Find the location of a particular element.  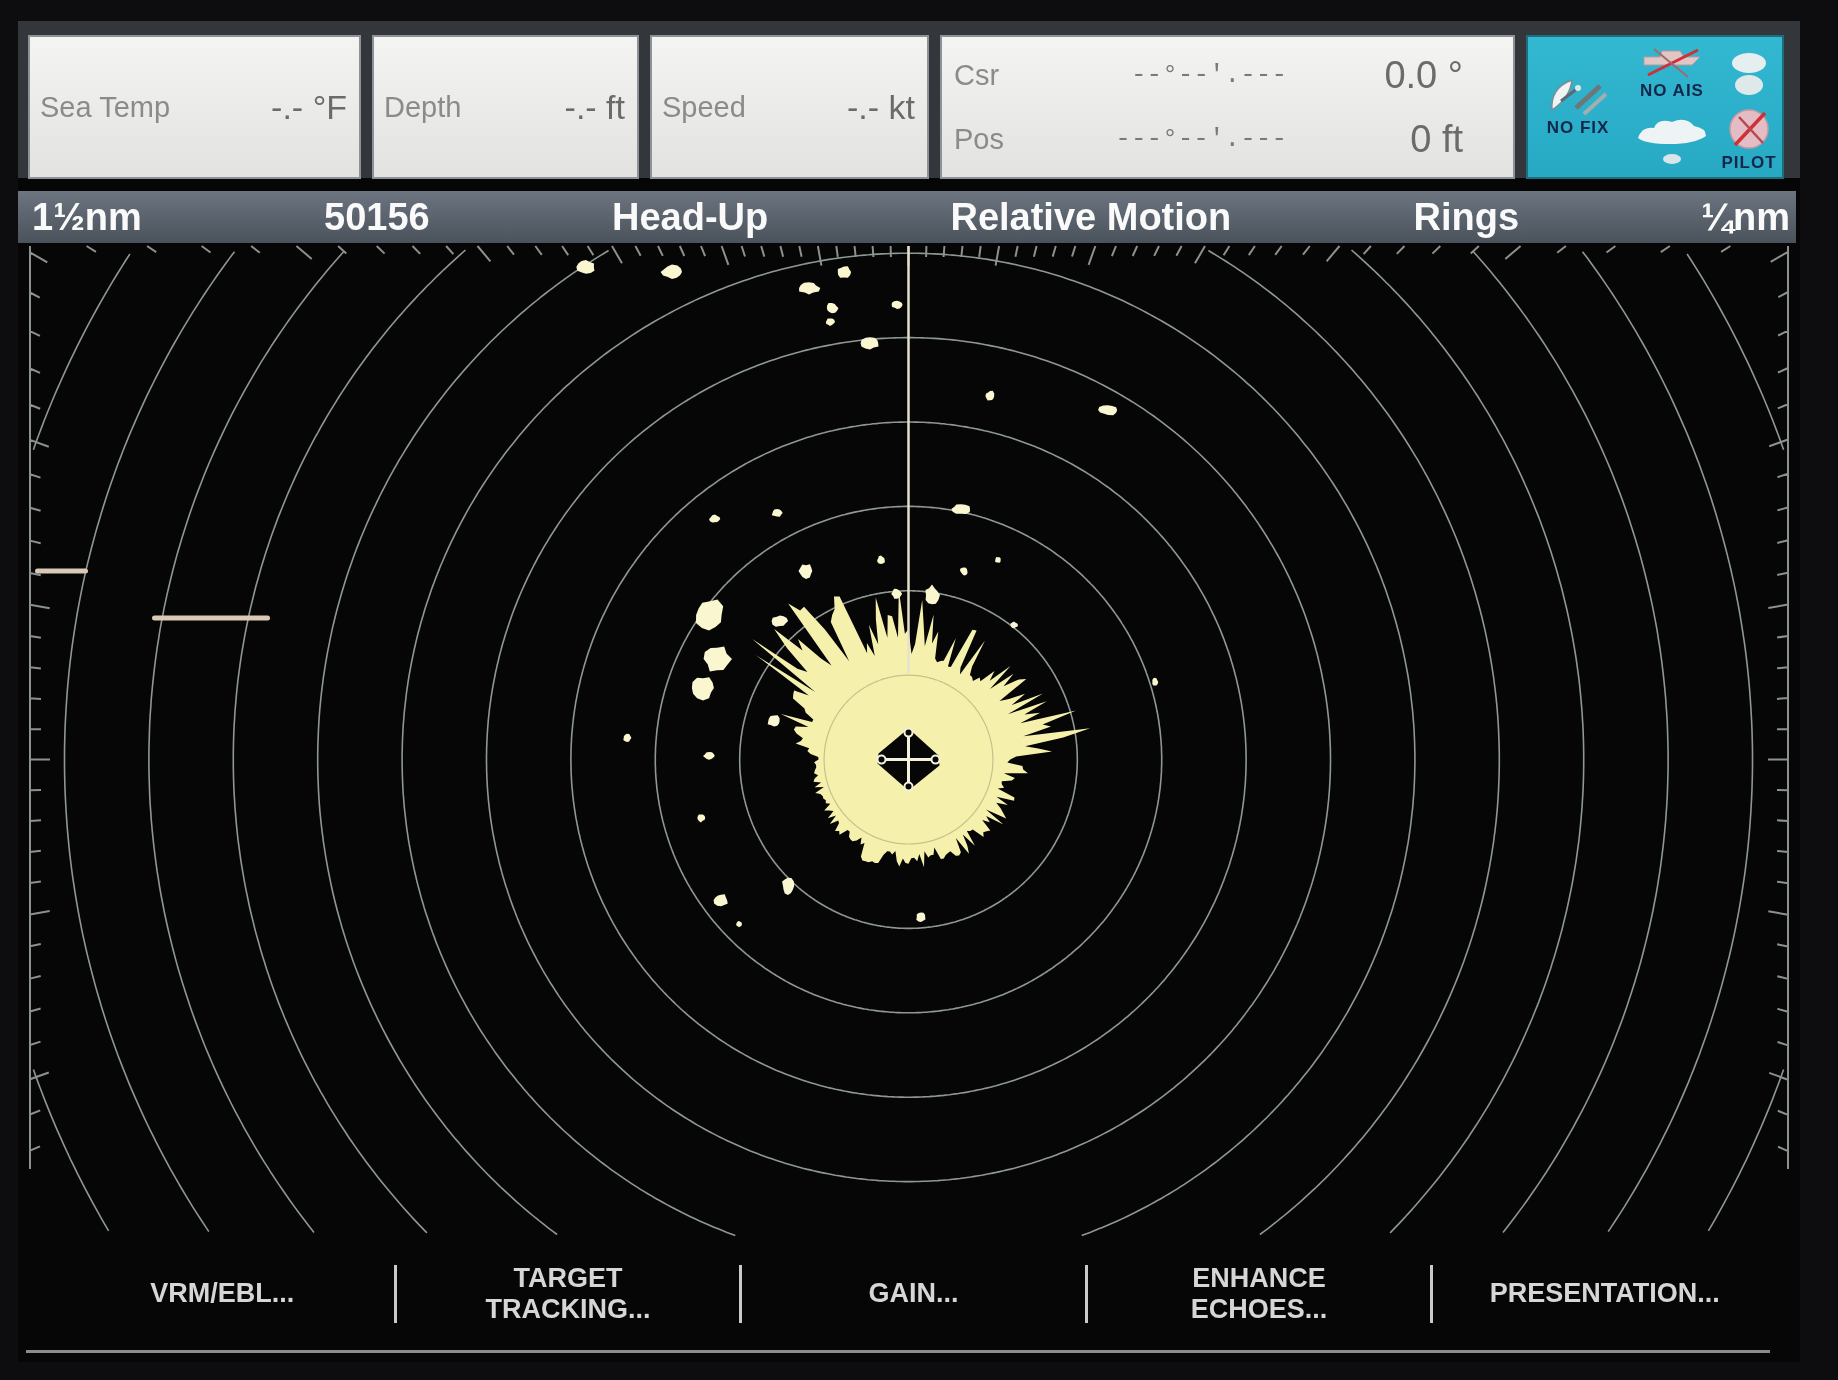

position-value: --°--'.--- is located at coordinates (1208, 75).